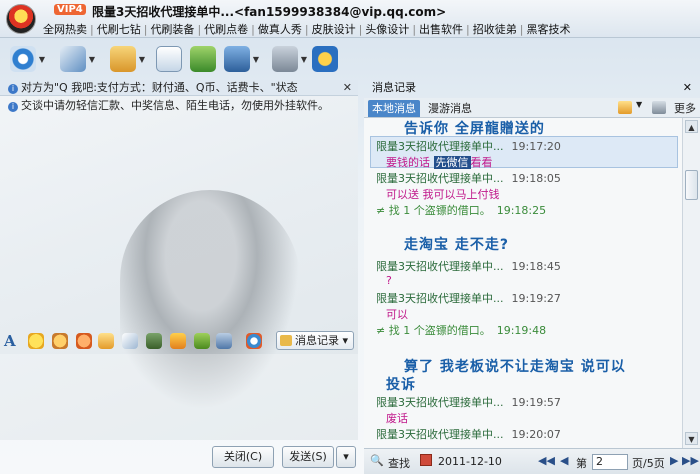 This screenshot has width=700, height=474. I want to click on message-time: 19:18:45, so click(536, 266).